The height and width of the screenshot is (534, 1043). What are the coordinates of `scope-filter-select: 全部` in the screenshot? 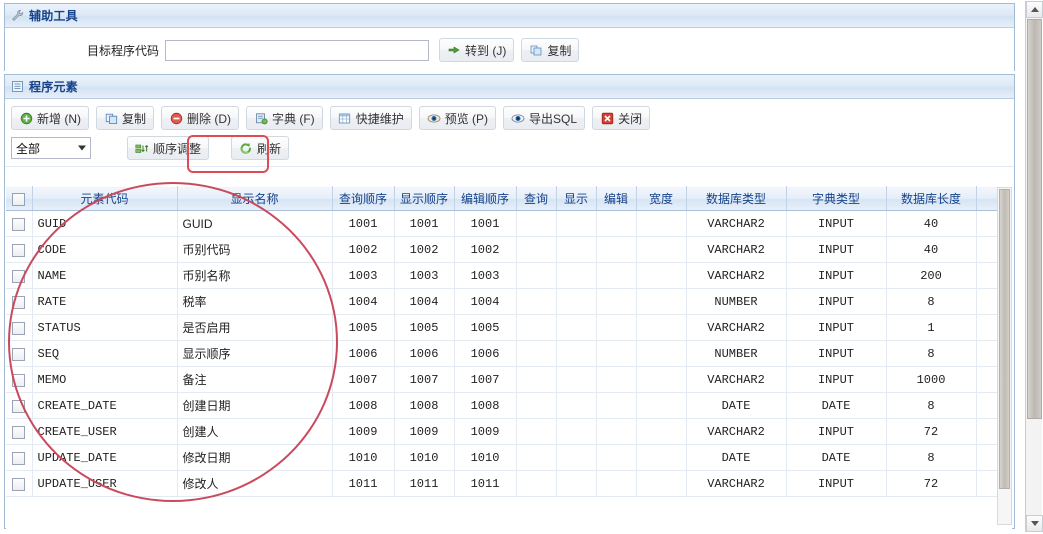 It's located at (51, 148).